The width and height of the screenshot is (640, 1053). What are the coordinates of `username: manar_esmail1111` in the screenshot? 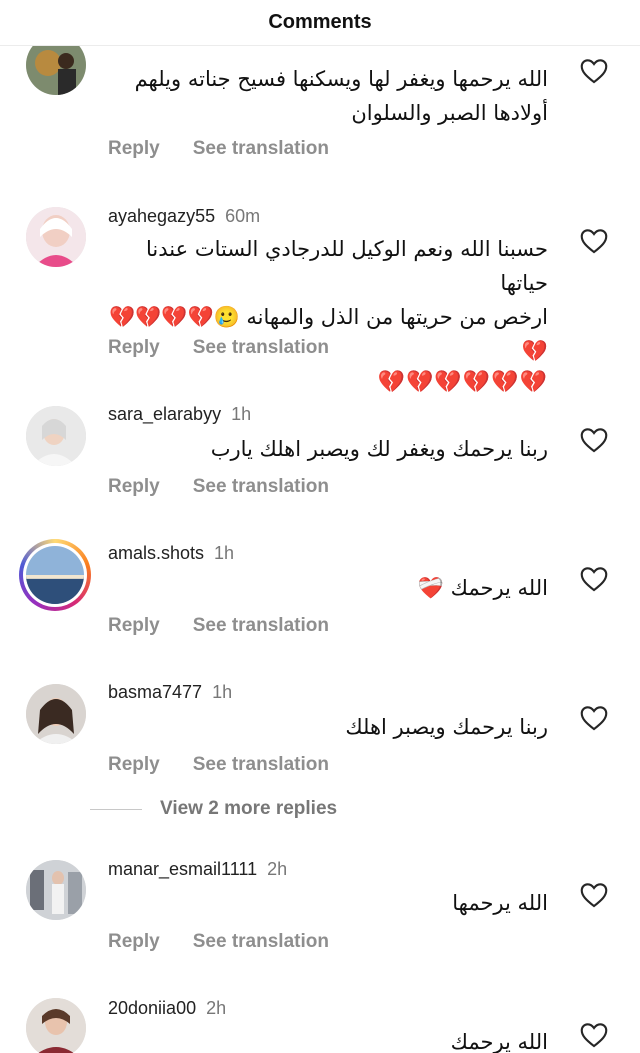 It's located at (182, 869).